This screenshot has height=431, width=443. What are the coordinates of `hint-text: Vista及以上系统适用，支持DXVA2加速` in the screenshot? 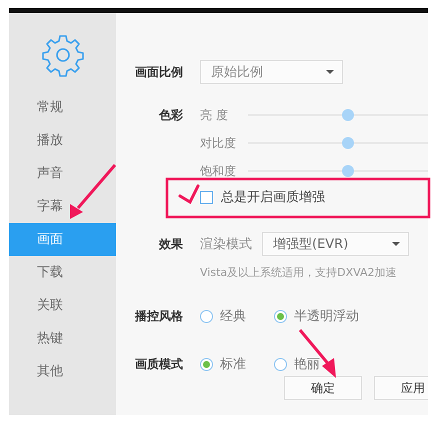 It's located at (298, 272).